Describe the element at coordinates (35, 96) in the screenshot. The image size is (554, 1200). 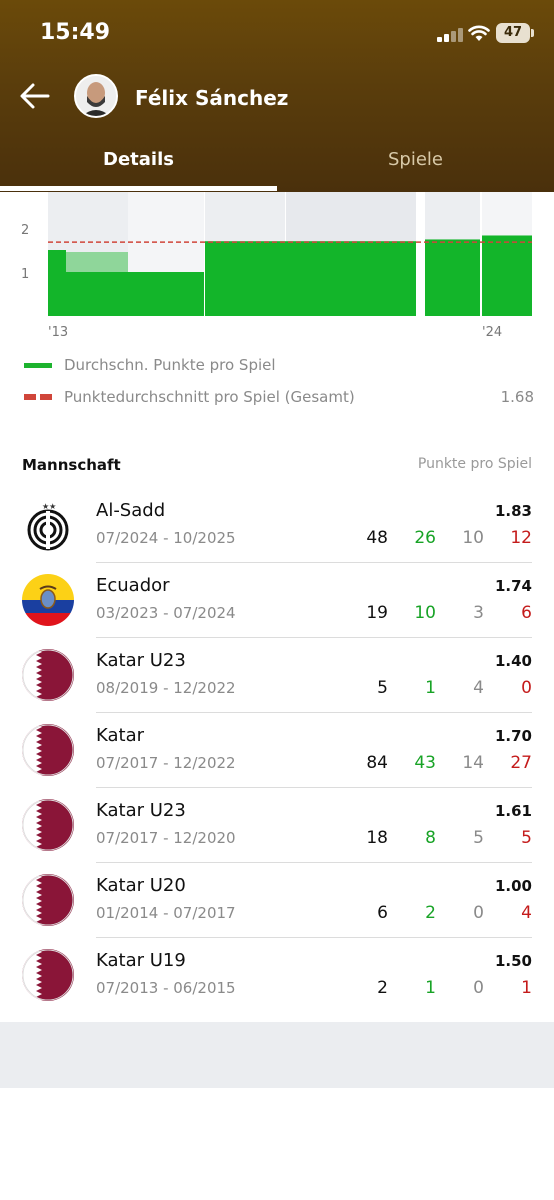
I see `back-arrow-icon` at that location.